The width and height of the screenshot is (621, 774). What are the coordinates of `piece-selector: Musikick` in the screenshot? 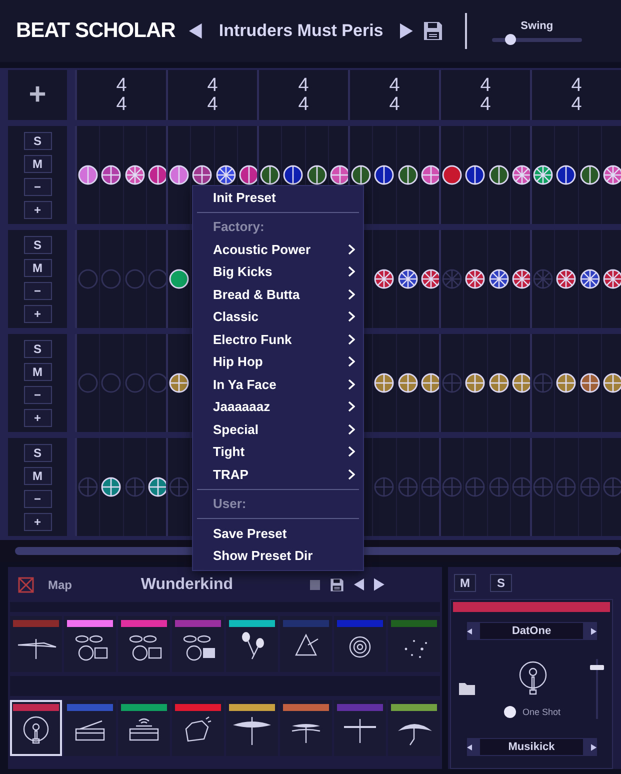 It's located at (531, 747).